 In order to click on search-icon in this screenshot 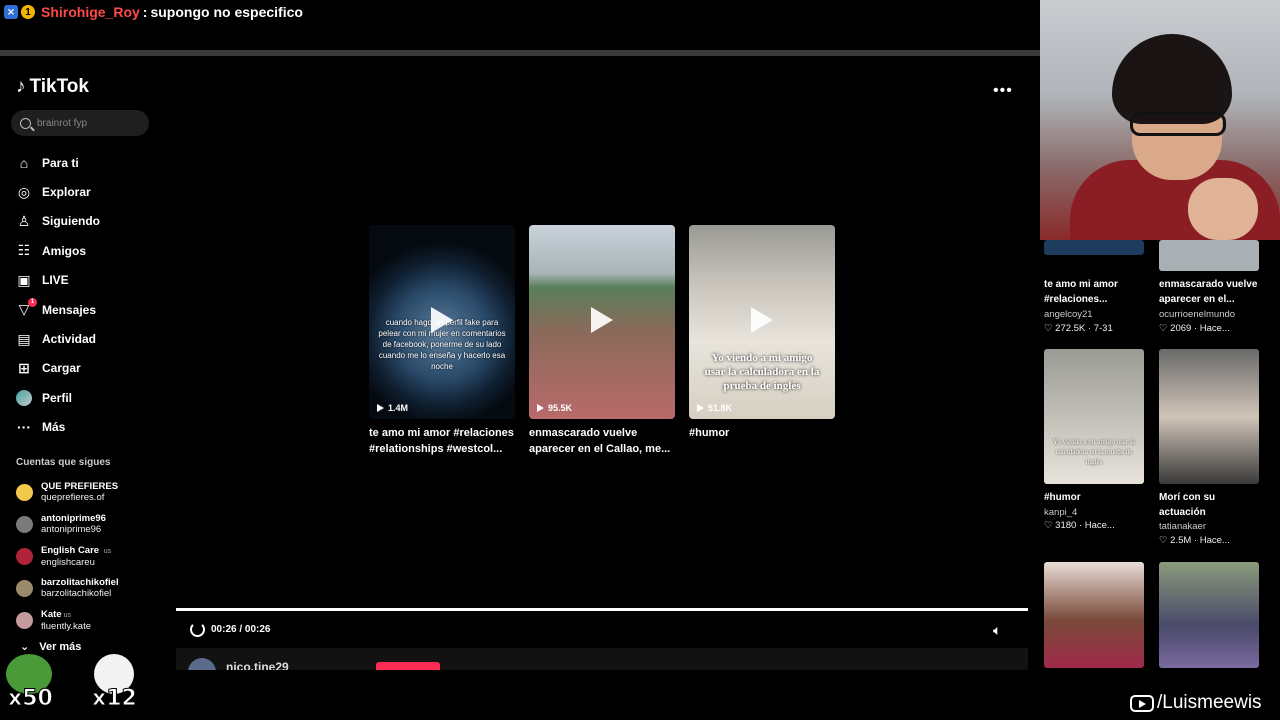, I will do `click(25, 123)`.